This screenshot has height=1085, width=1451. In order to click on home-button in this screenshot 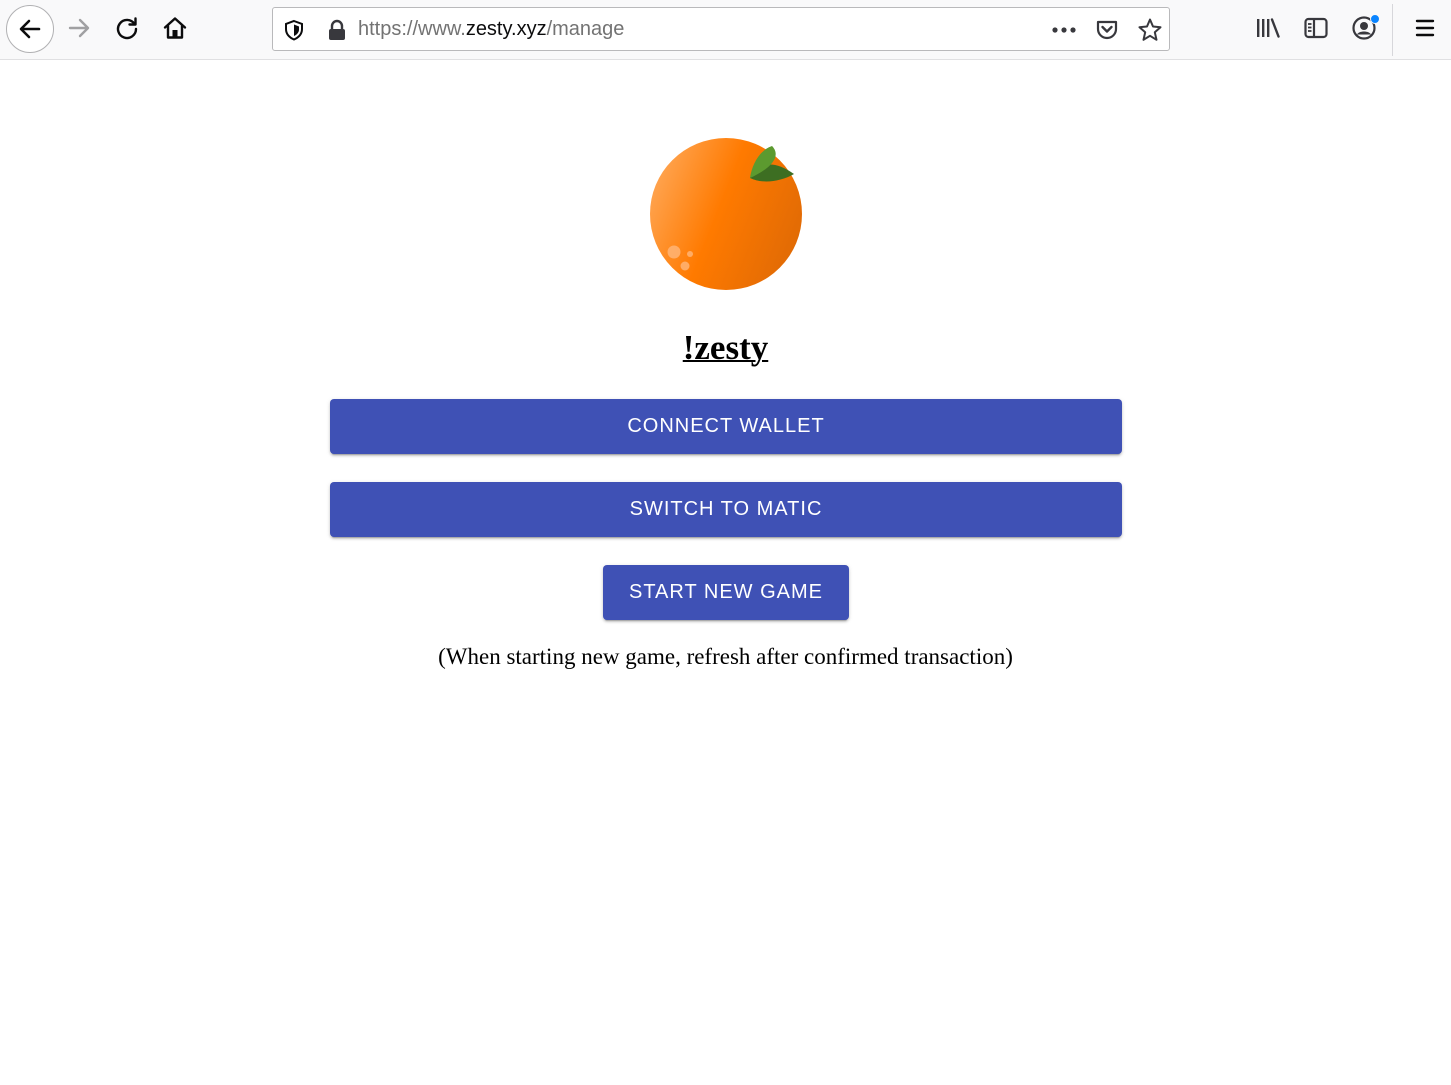, I will do `click(175, 28)`.